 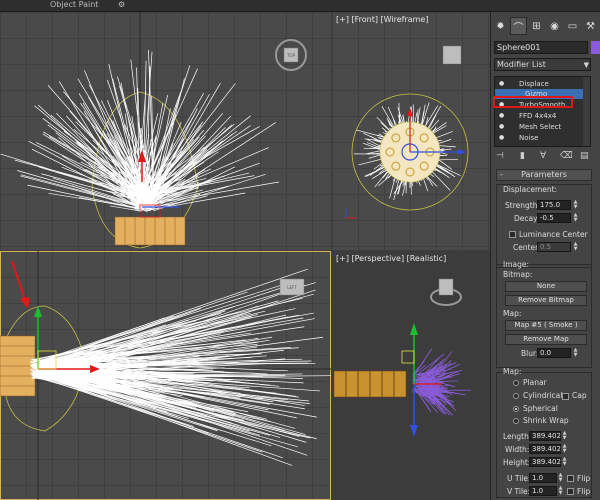 What do you see at coordinates (554, 353) in the screenshot?
I see `blur-spinner: 0.0` at bounding box center [554, 353].